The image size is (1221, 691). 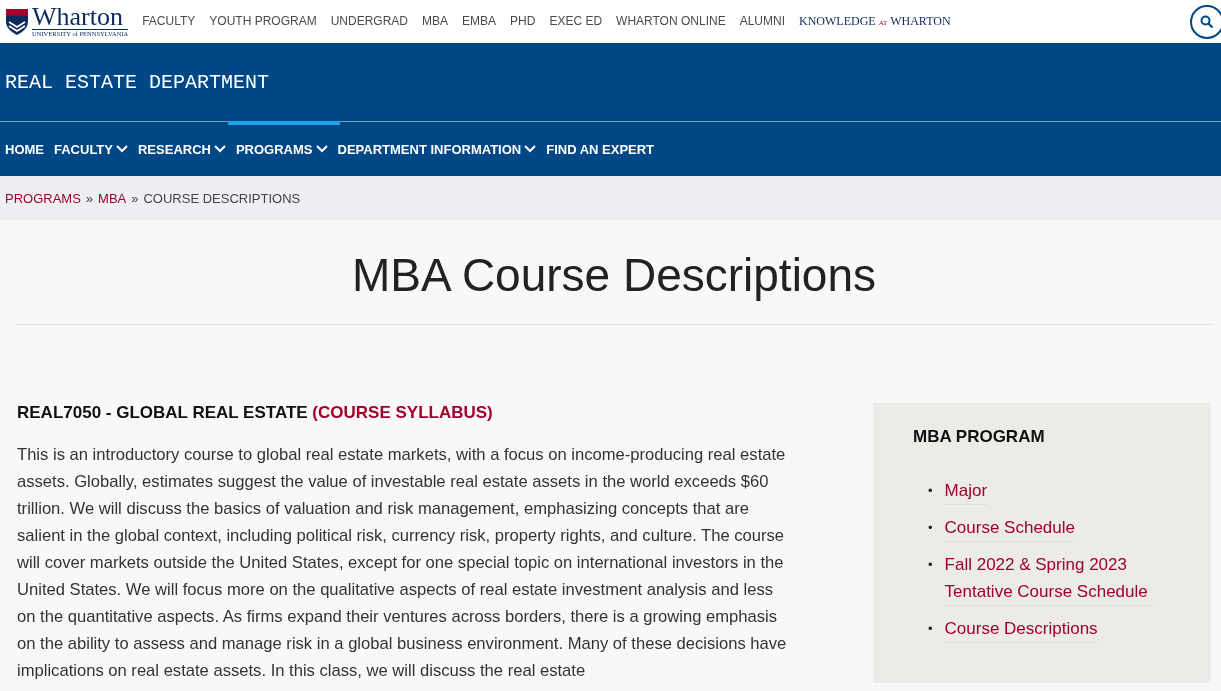 I want to click on sidebar-link: Course Schedule, so click(x=1009, y=528).